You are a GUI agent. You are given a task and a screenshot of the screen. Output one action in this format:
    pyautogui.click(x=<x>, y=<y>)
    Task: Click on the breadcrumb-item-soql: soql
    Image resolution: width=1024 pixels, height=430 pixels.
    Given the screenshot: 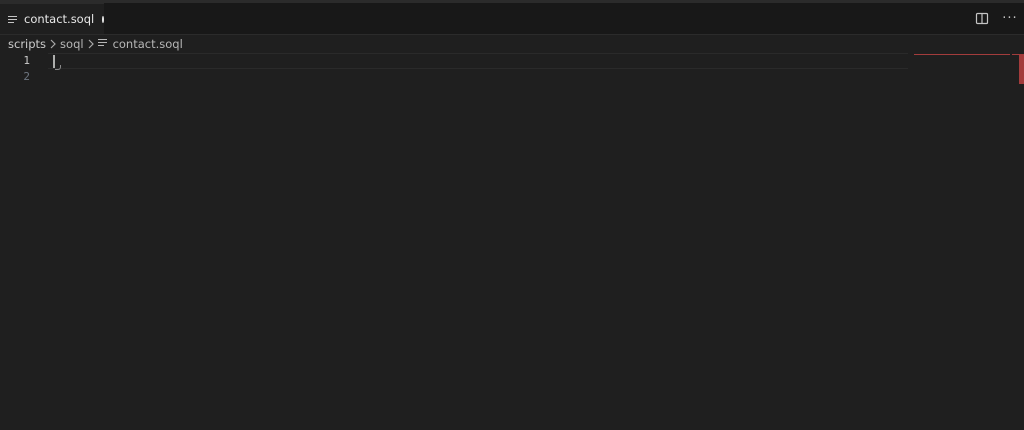 What is the action you would take?
    pyautogui.click(x=72, y=44)
    